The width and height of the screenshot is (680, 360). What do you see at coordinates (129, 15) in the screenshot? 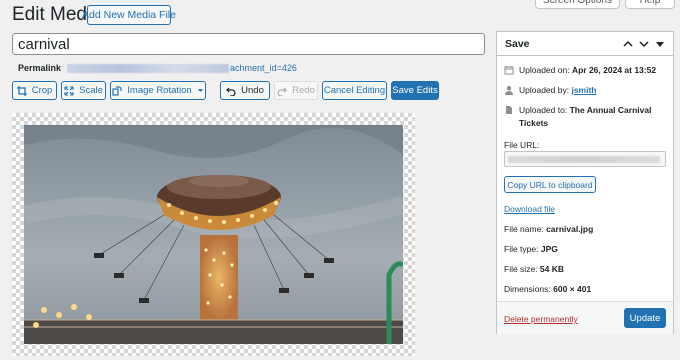
I see `add-new-media-button: Add New Media File` at bounding box center [129, 15].